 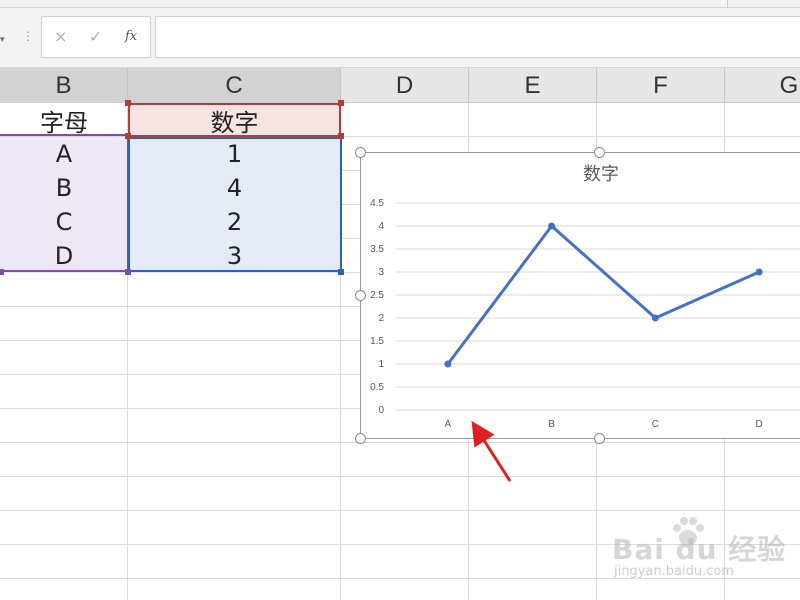 I want to click on category-range-highlight, so click(x=64, y=203).